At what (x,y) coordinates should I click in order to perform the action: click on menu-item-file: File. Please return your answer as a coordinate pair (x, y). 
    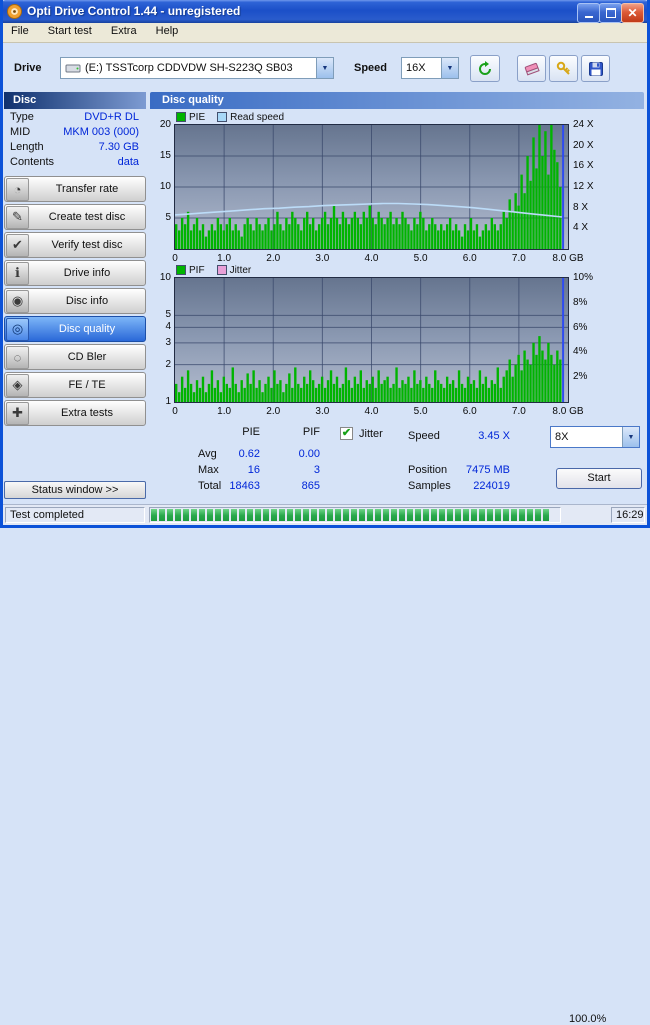
    Looking at the image, I should click on (20, 32).